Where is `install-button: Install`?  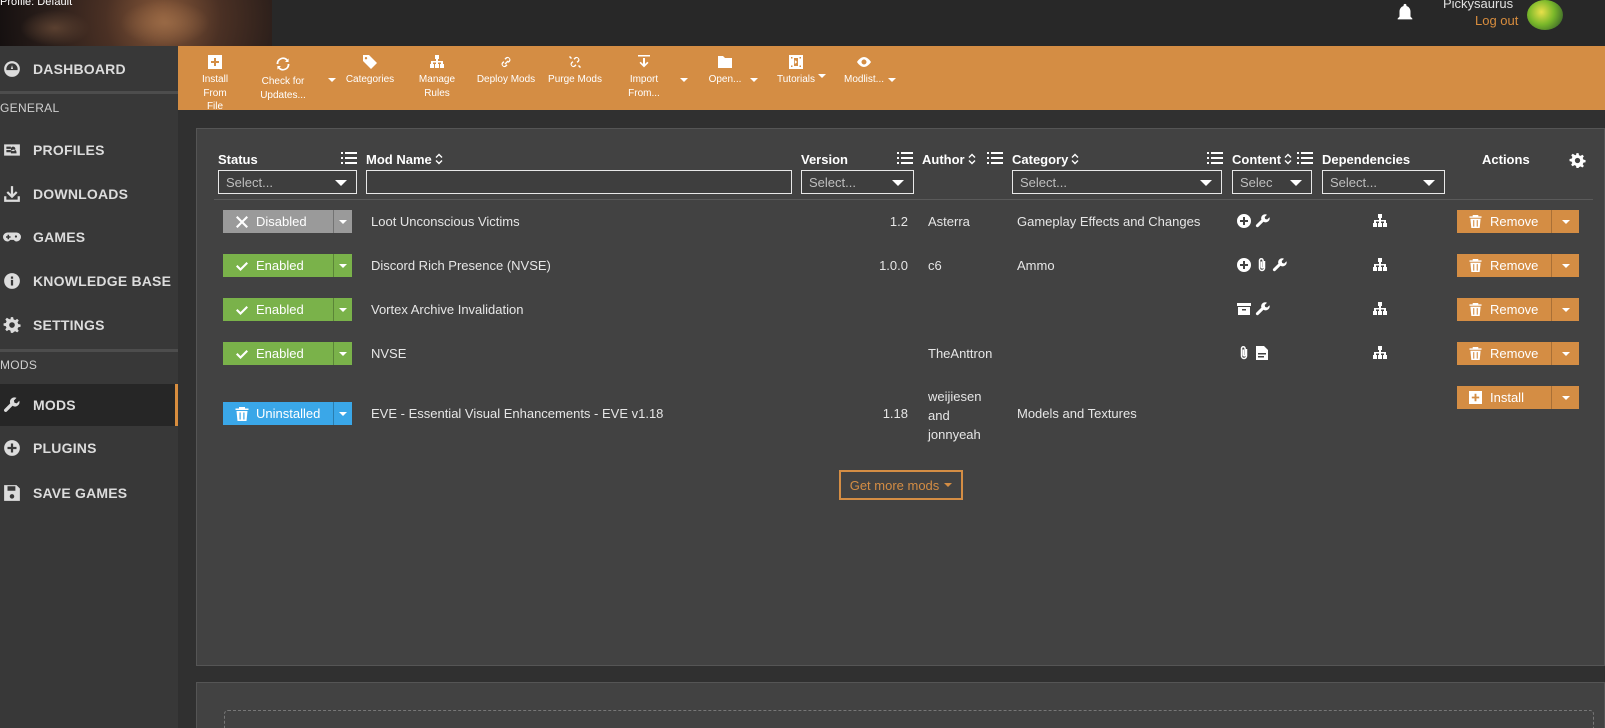
install-button: Install is located at coordinates (1504, 397).